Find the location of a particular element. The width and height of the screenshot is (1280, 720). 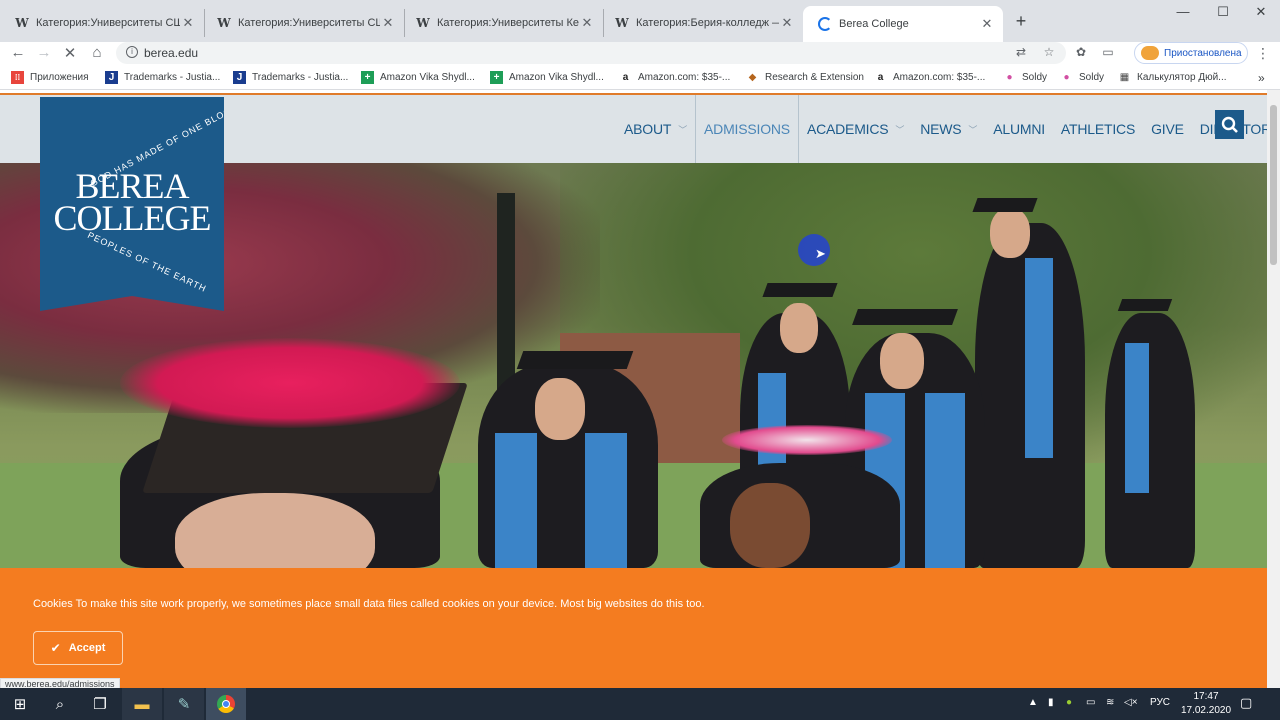

nav-label: ALUMNI is located at coordinates (1019, 129).